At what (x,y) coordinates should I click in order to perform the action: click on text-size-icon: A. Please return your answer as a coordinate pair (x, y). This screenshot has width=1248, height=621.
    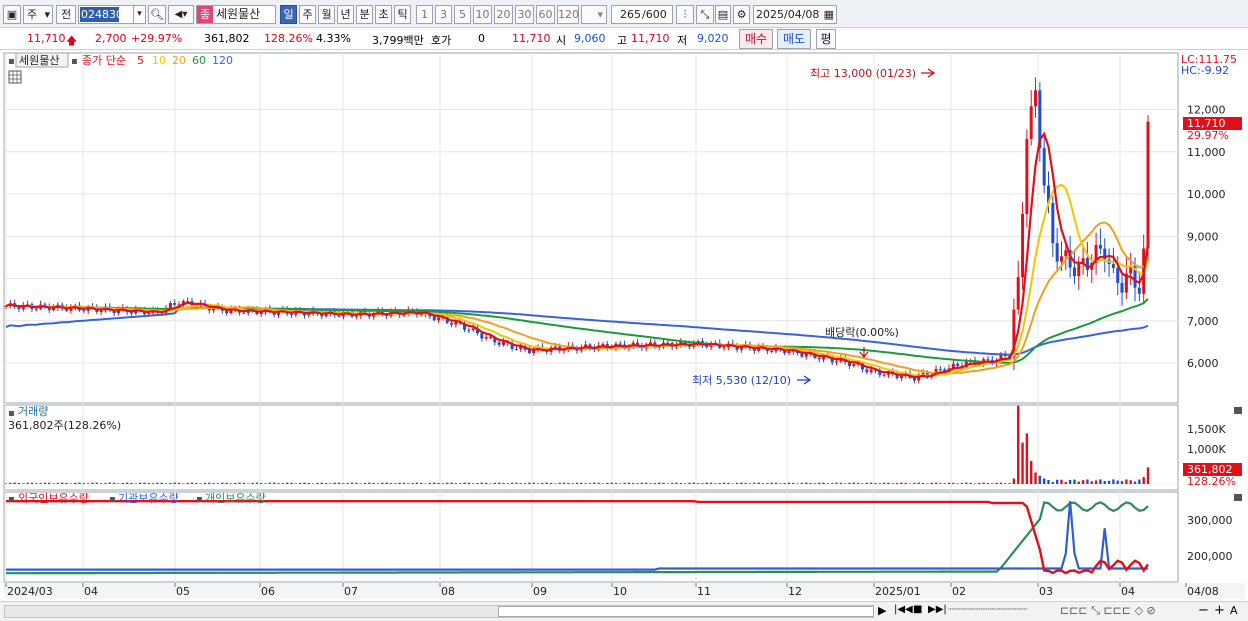
    Looking at the image, I should click on (1234, 610).